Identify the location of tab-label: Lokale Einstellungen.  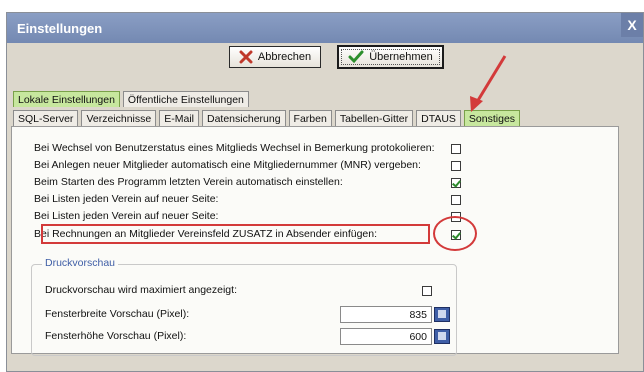
(66, 99).